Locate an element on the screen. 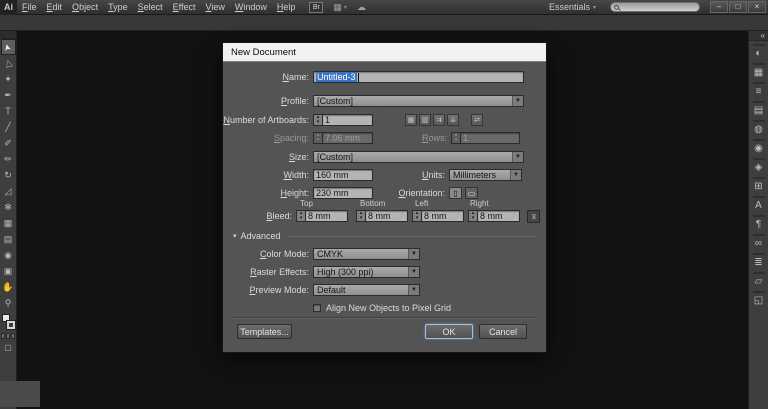  align-panel-icon: ≣ is located at coordinates (758, 262).